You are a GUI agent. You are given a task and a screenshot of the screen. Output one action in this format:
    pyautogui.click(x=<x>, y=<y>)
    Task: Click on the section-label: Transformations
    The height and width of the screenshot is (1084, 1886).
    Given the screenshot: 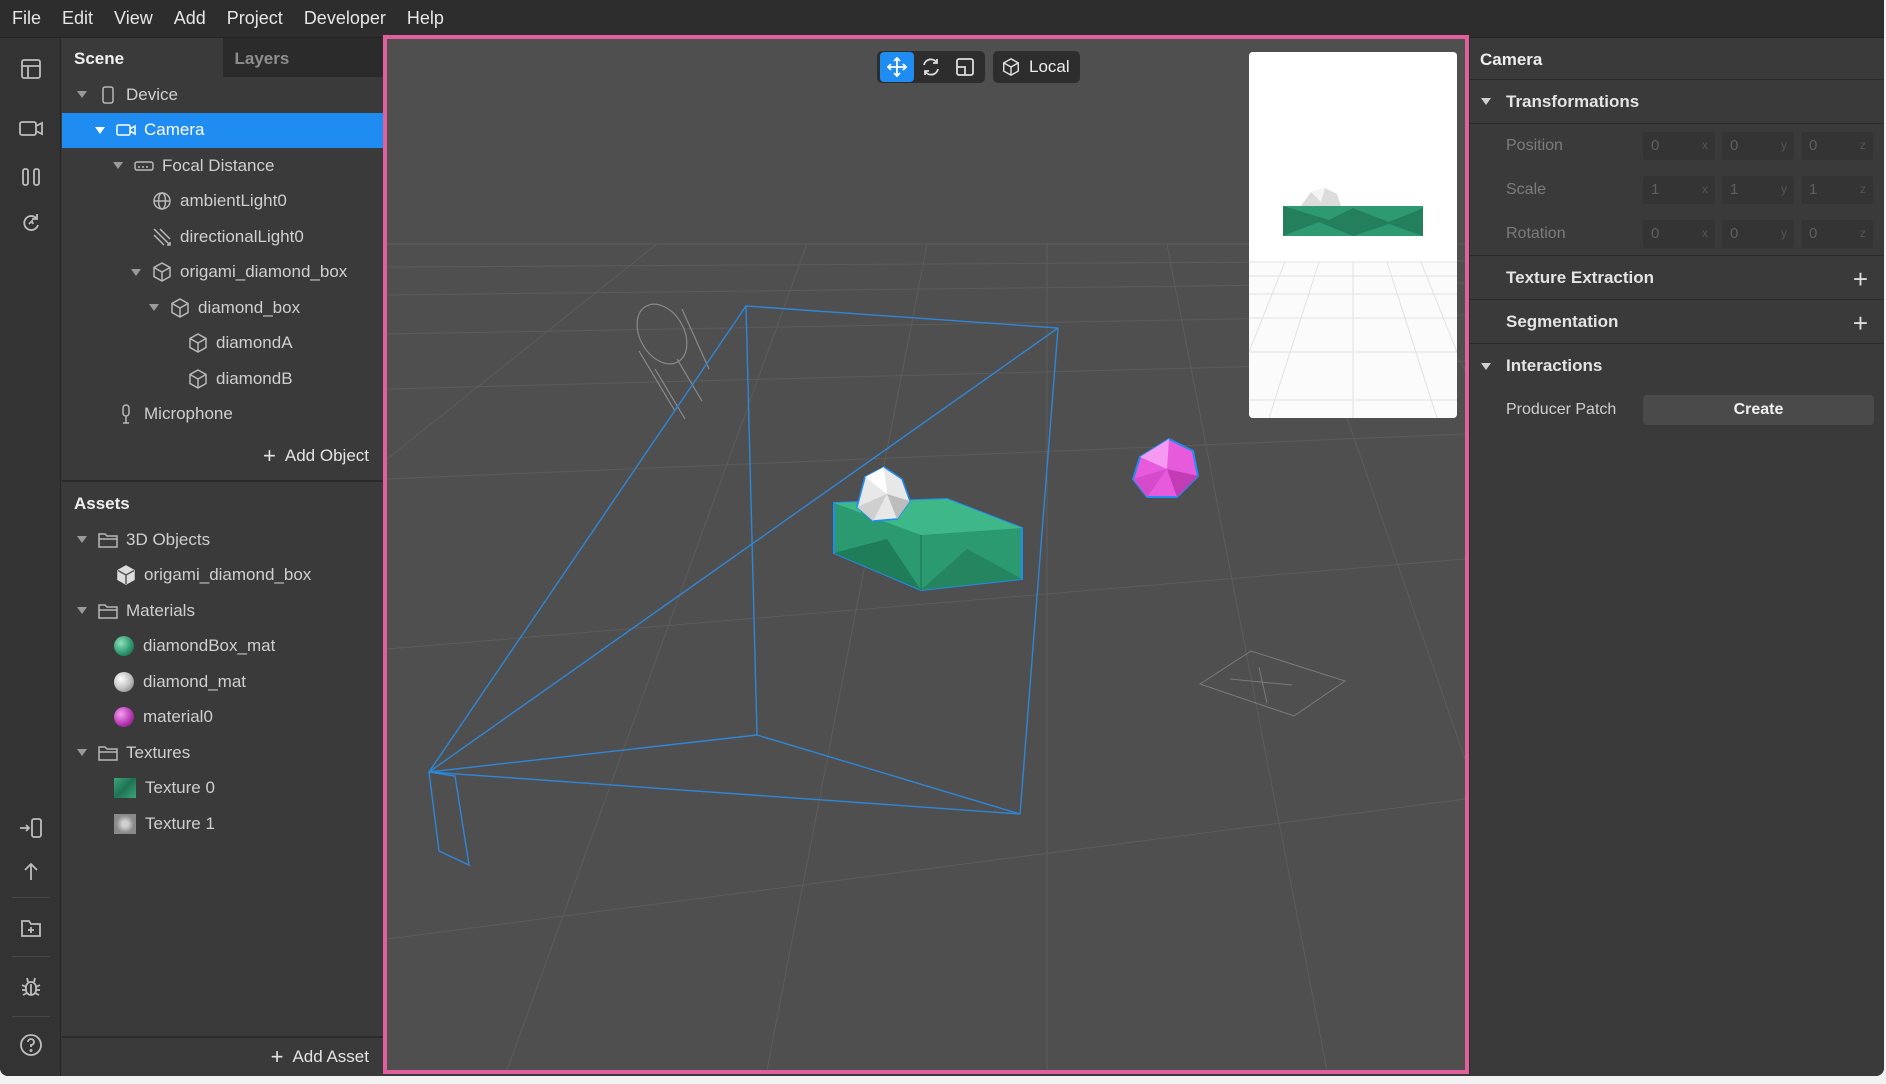 What is the action you would take?
    pyautogui.click(x=1573, y=101)
    